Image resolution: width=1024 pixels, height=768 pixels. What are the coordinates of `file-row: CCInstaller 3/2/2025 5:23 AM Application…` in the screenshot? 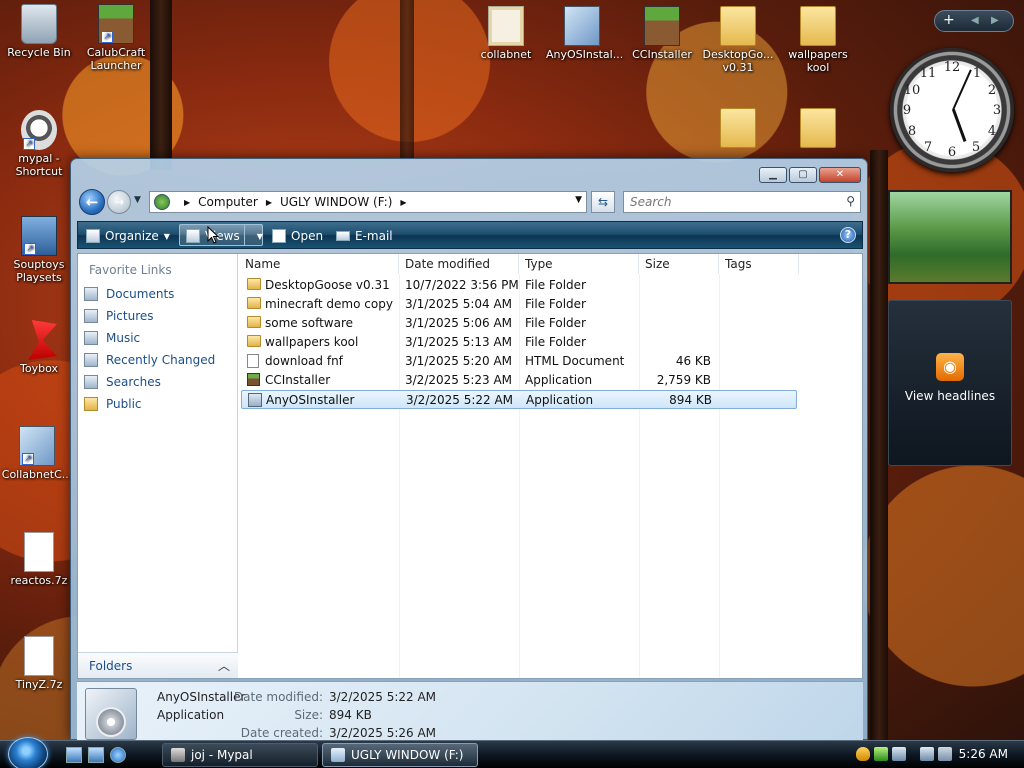 It's located at (519, 380).